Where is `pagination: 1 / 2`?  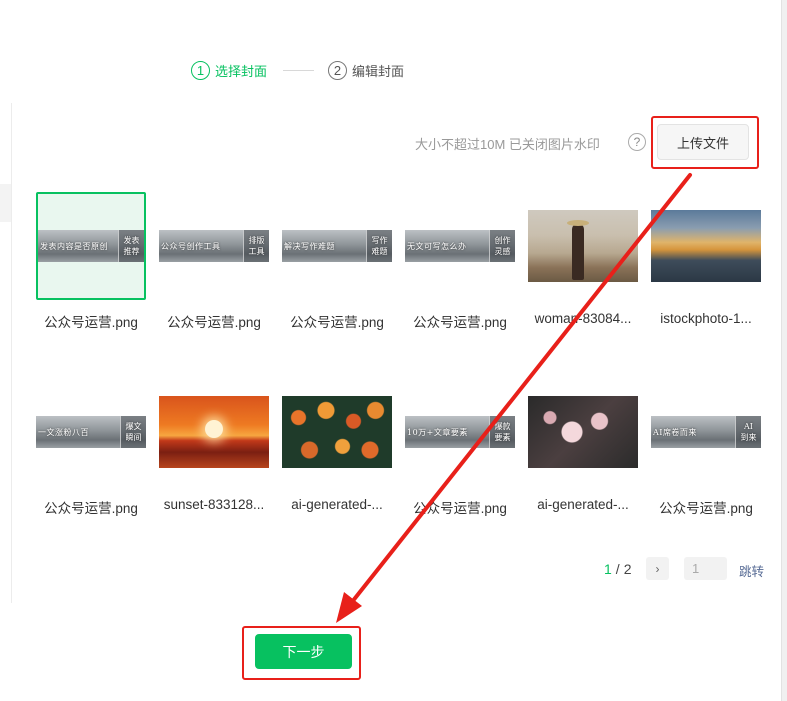 pagination: 1 / 2 is located at coordinates (617, 569).